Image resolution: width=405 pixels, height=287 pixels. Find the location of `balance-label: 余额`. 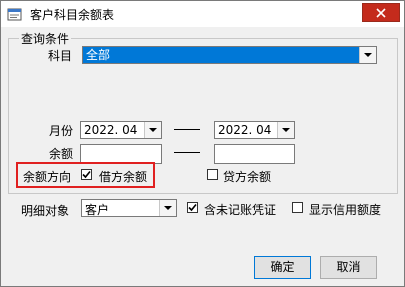

balance-label: 余额 is located at coordinates (61, 154).